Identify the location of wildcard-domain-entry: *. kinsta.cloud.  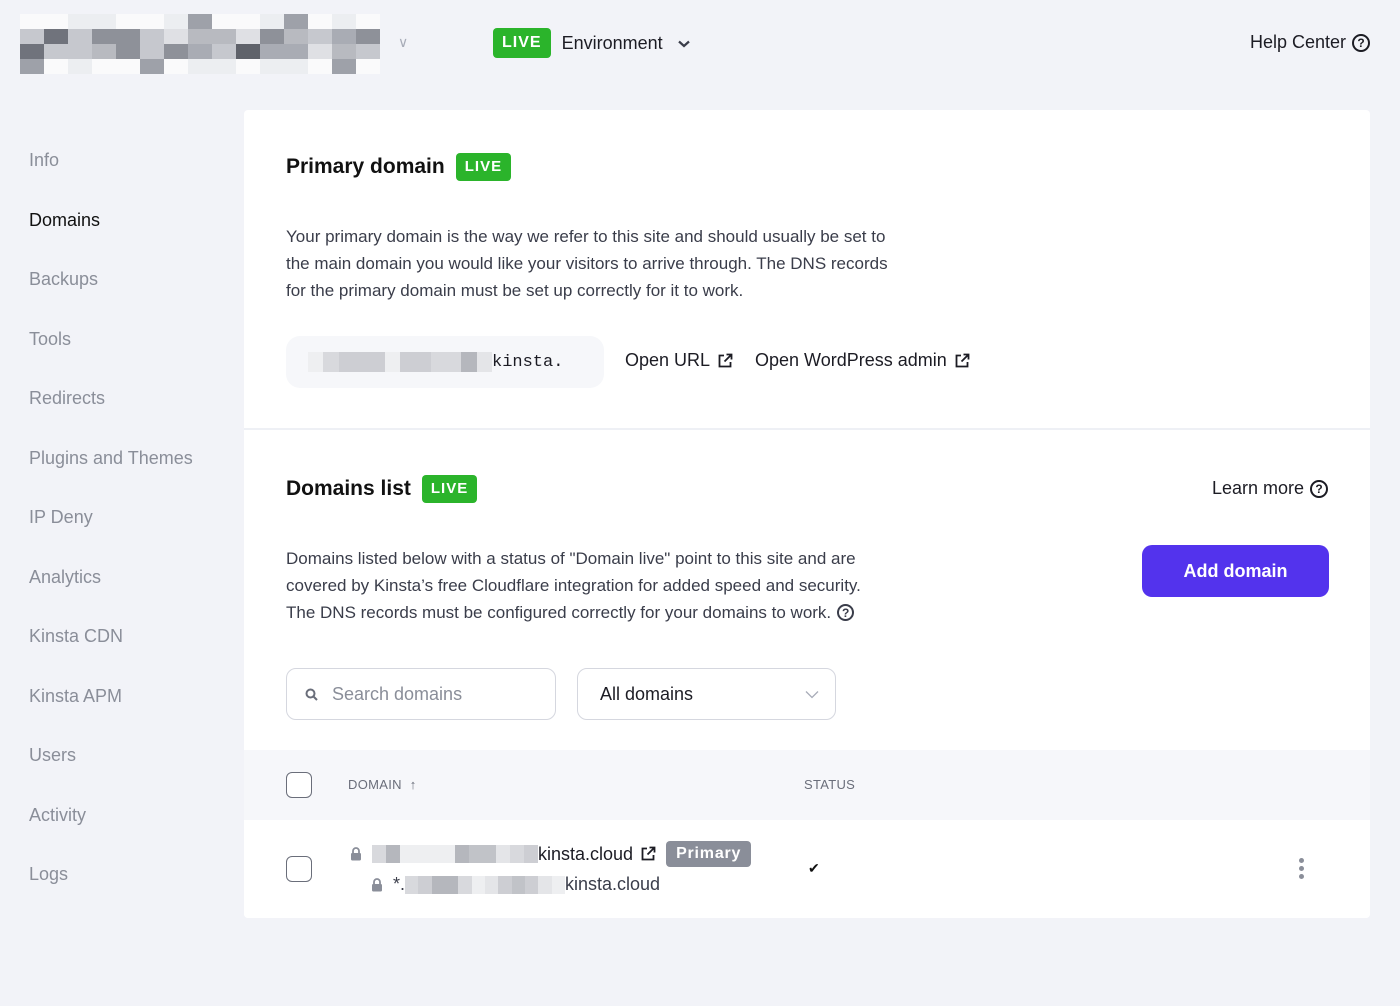
(515, 884).